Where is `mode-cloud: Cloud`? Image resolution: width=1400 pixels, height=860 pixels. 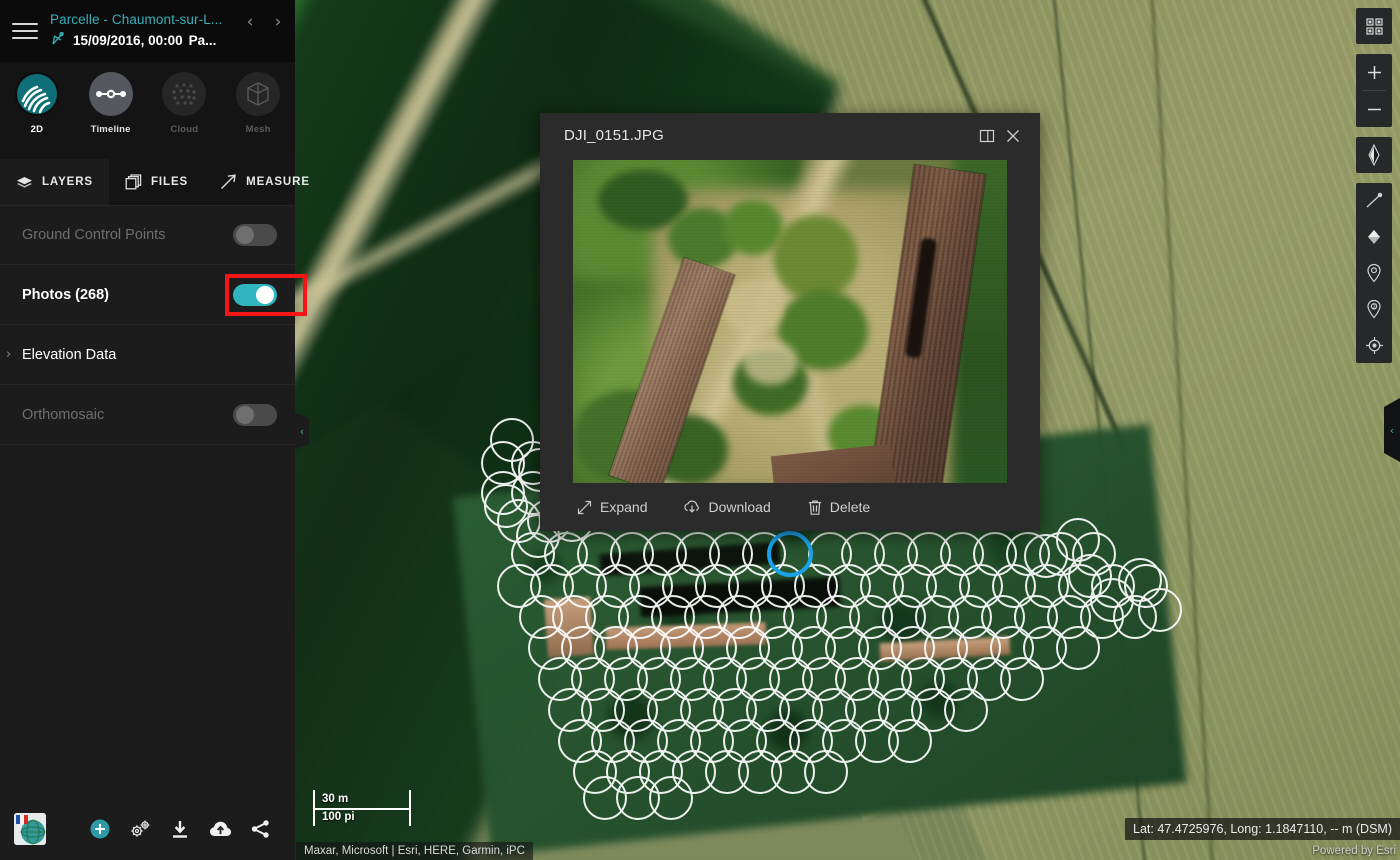 mode-cloud: Cloud is located at coordinates (185, 103).